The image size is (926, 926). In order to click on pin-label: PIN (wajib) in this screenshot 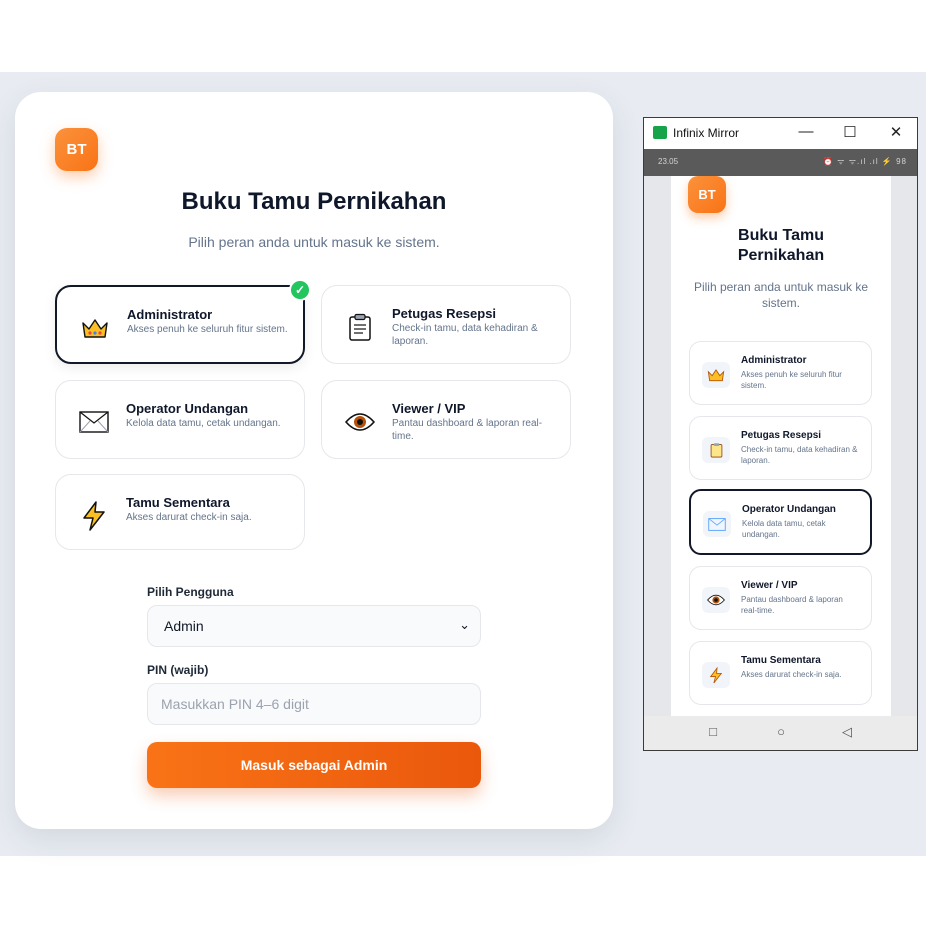, I will do `click(178, 670)`.